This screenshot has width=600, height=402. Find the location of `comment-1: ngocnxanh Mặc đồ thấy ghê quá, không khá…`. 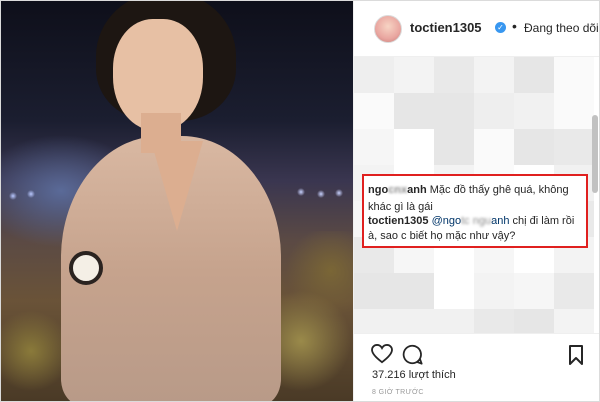

comment-1: ngocnxanh Mặc đồ thấy ghê quá, không khá… is located at coordinates (475, 199).